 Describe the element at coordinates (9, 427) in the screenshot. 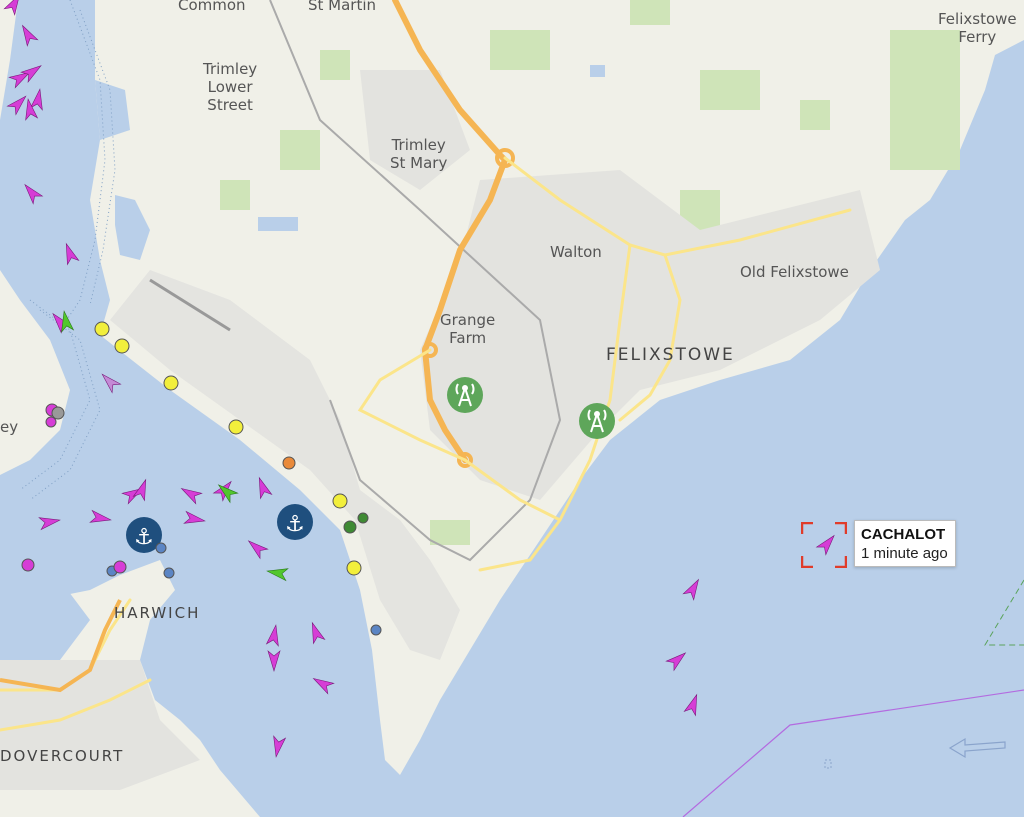

I see `place-partial: ey` at that location.